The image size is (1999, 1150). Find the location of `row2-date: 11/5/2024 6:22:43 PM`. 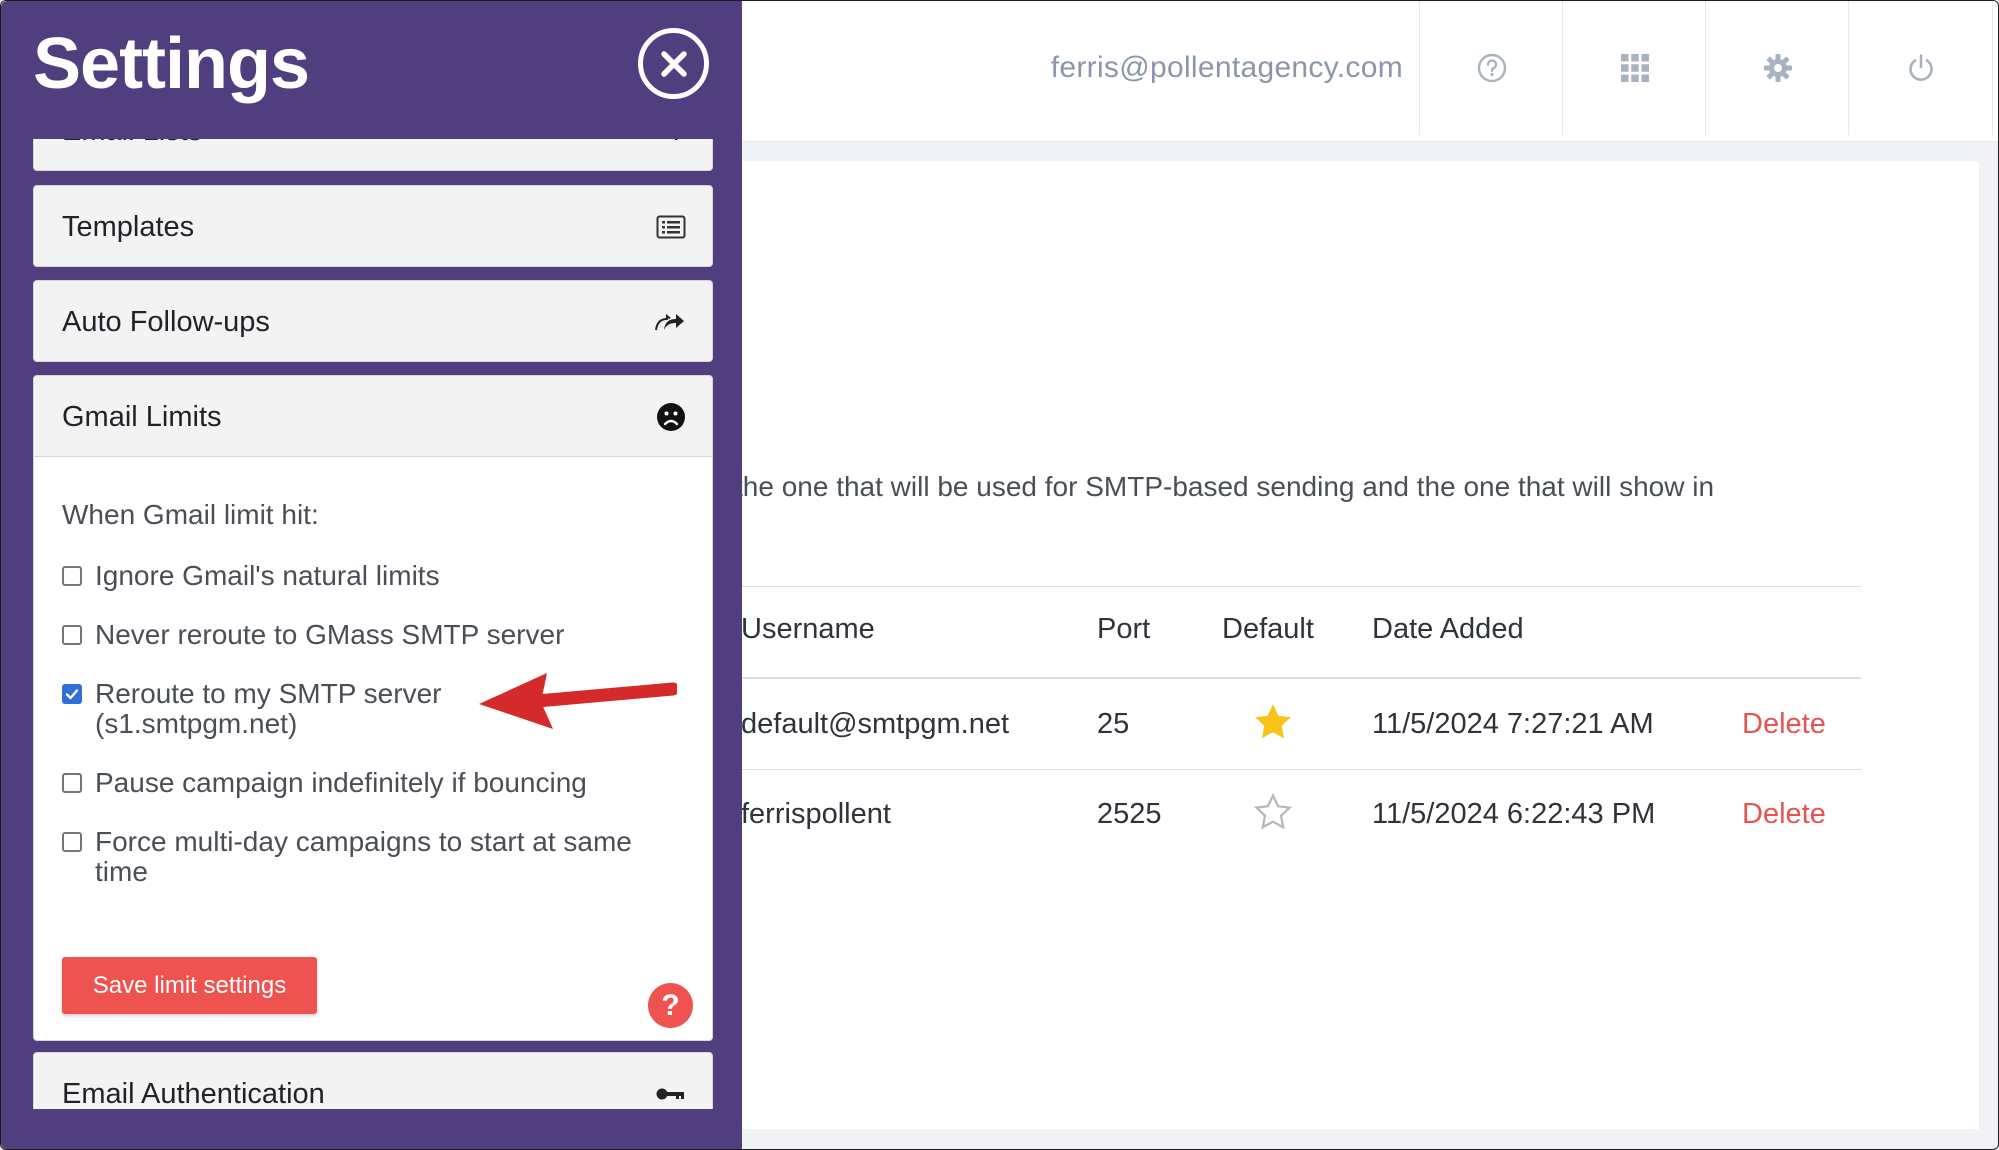

row2-date: 11/5/2024 6:22:43 PM is located at coordinates (1514, 814).